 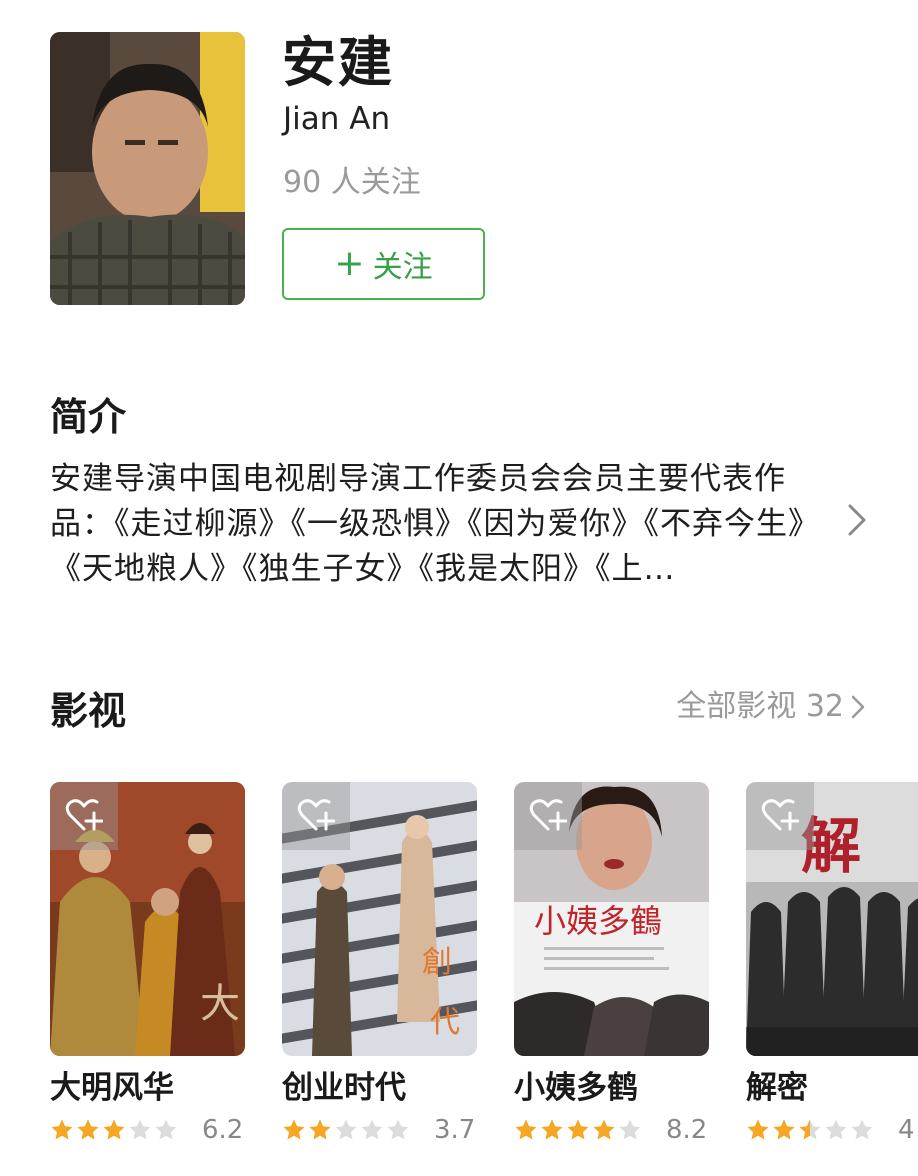 I want to click on film-rating: 6.2, so click(x=147, y=1130).